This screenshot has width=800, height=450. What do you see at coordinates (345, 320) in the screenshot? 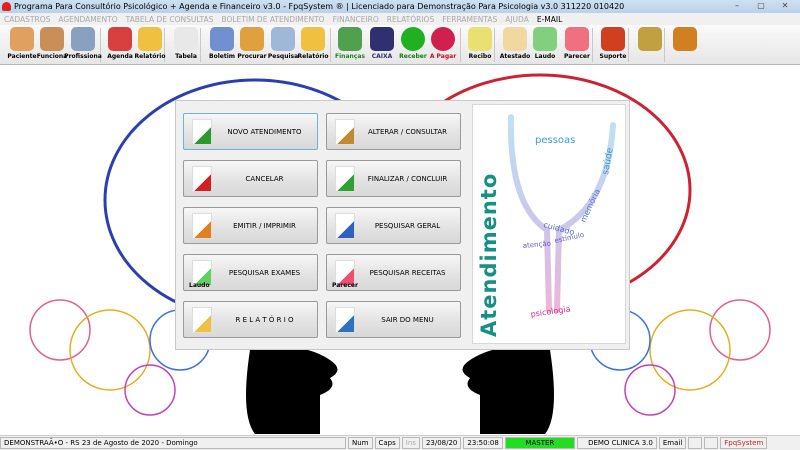
I see `exit-menu-icon` at bounding box center [345, 320].